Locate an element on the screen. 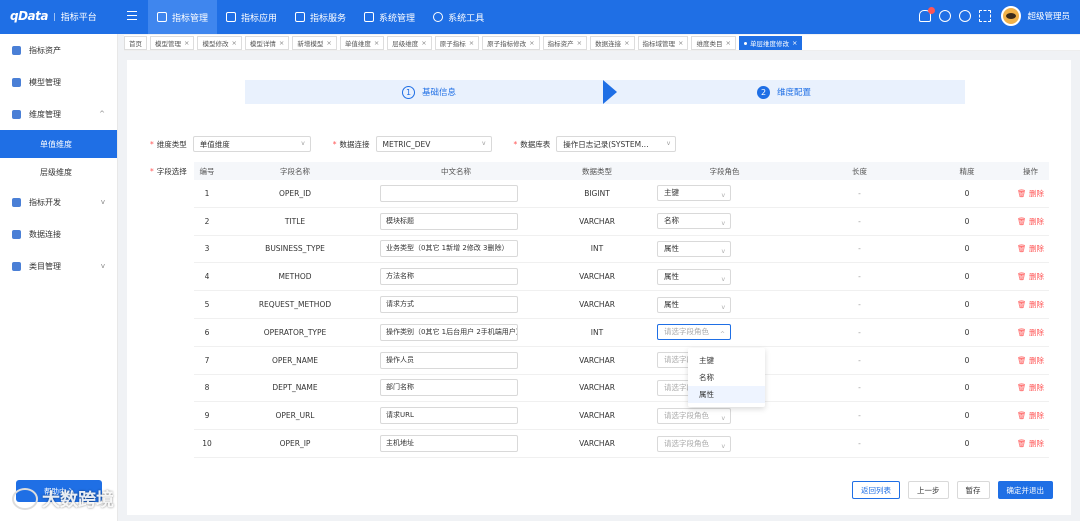 The width and height of the screenshot is (1080, 521). sidebar-item-metric-assets: 指标资产 is located at coordinates (58, 50).